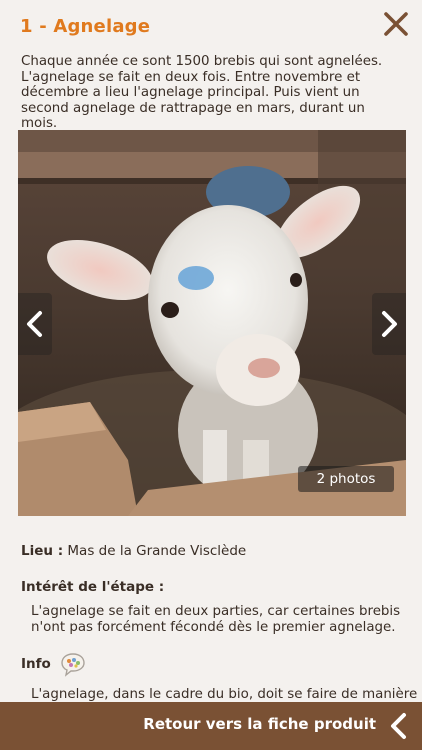  I want to click on previous-photo-button, so click(35, 324).